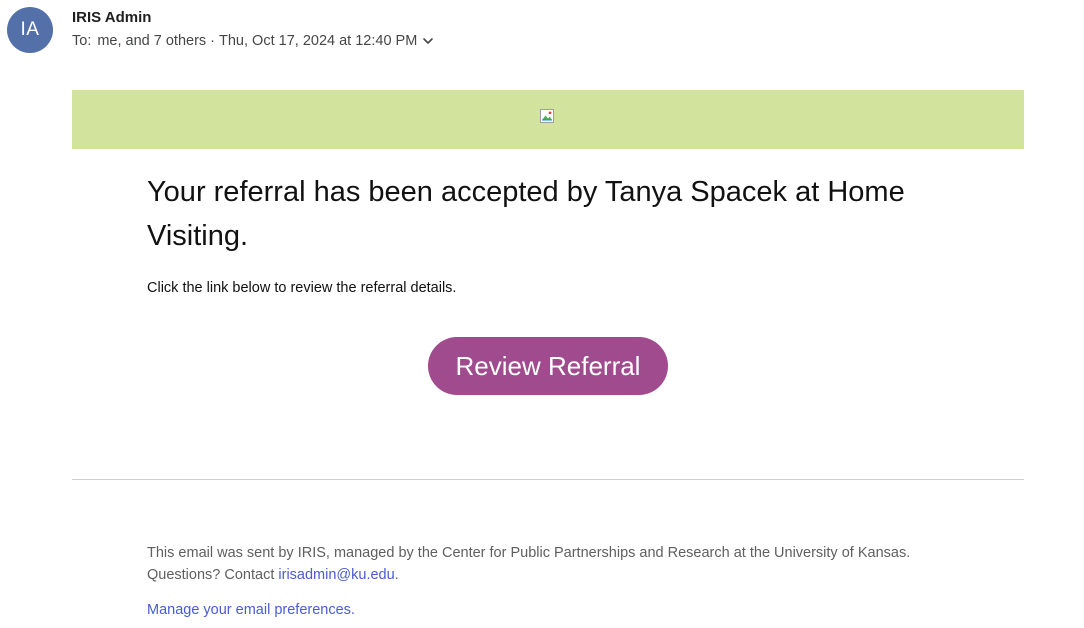 The width and height of the screenshot is (1084, 628). What do you see at coordinates (548, 366) in the screenshot?
I see `review-referral-button: Review Referral` at bounding box center [548, 366].